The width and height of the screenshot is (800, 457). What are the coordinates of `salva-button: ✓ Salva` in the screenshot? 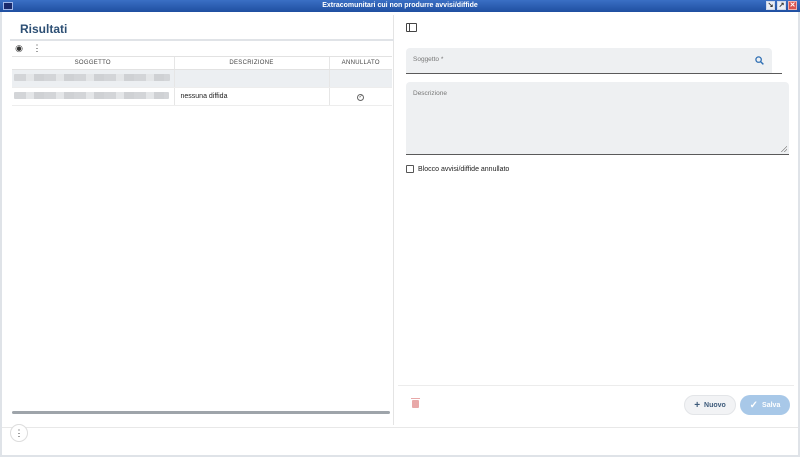 It's located at (765, 405).